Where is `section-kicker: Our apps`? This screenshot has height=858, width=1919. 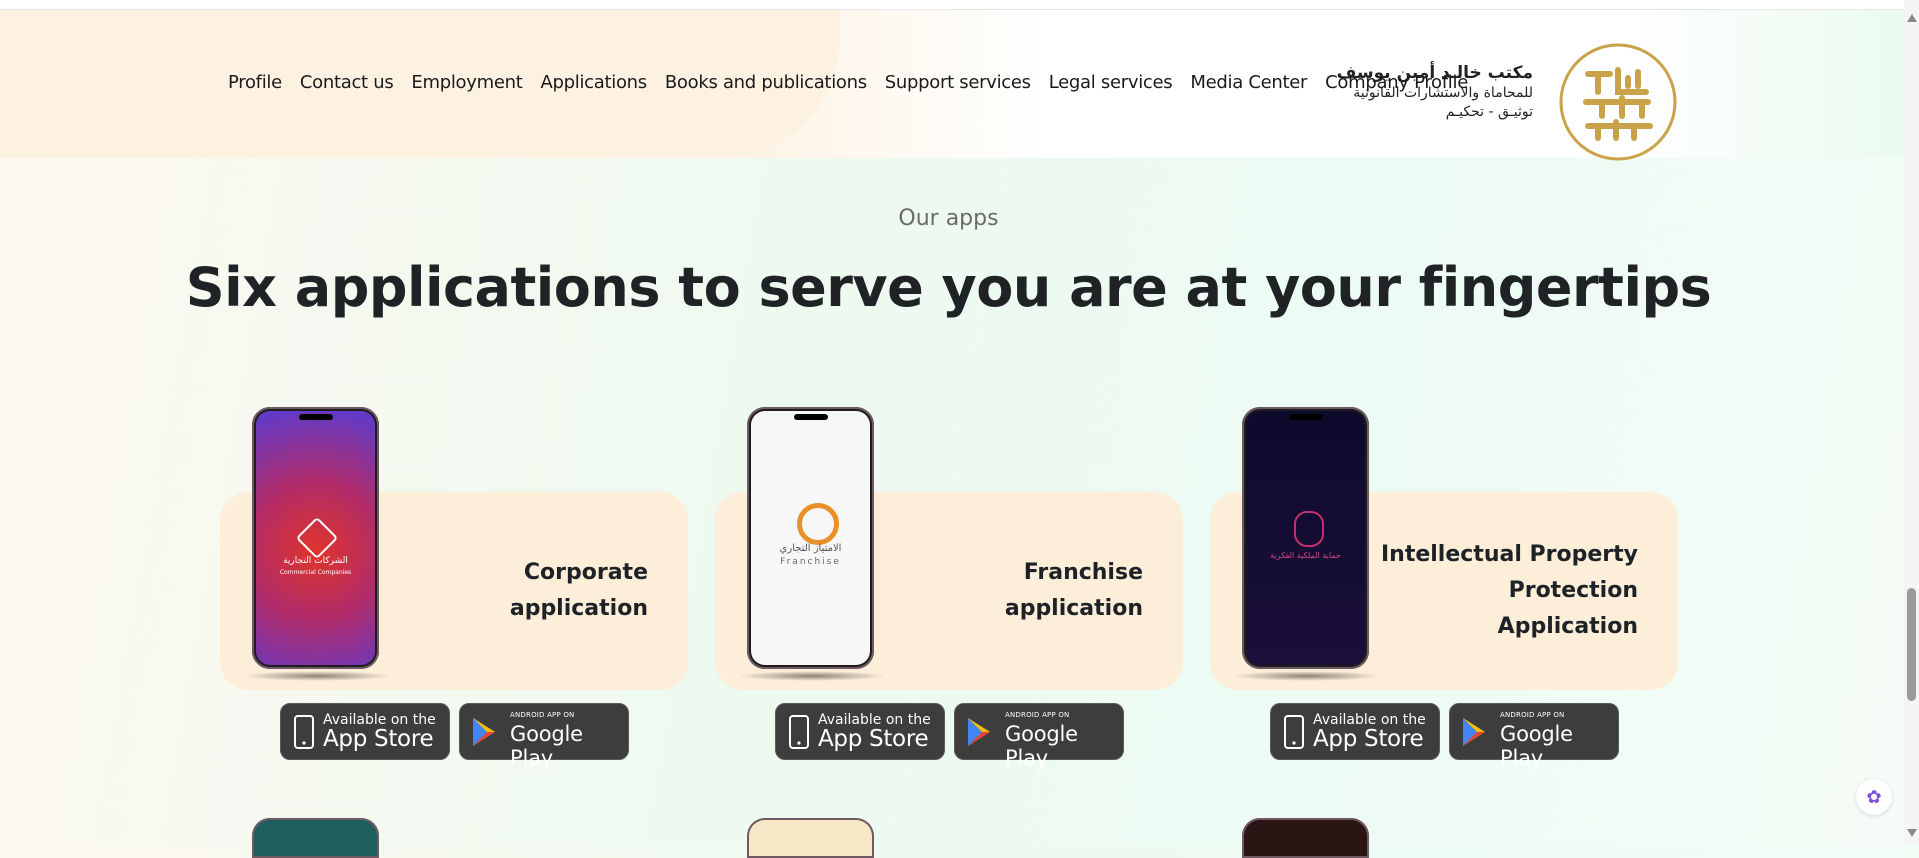
section-kicker: Our apps is located at coordinates (948, 218).